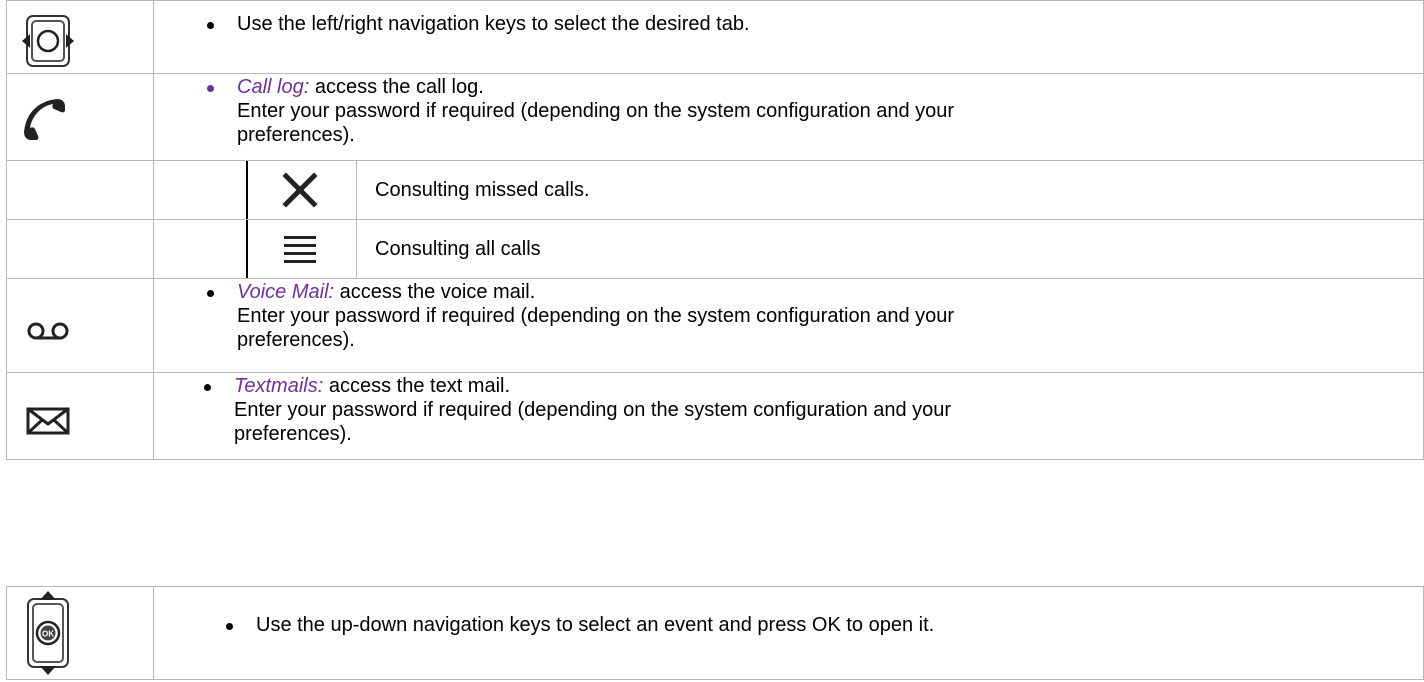  I want to click on table-row: Consulting missed calls., so click(715, 190).